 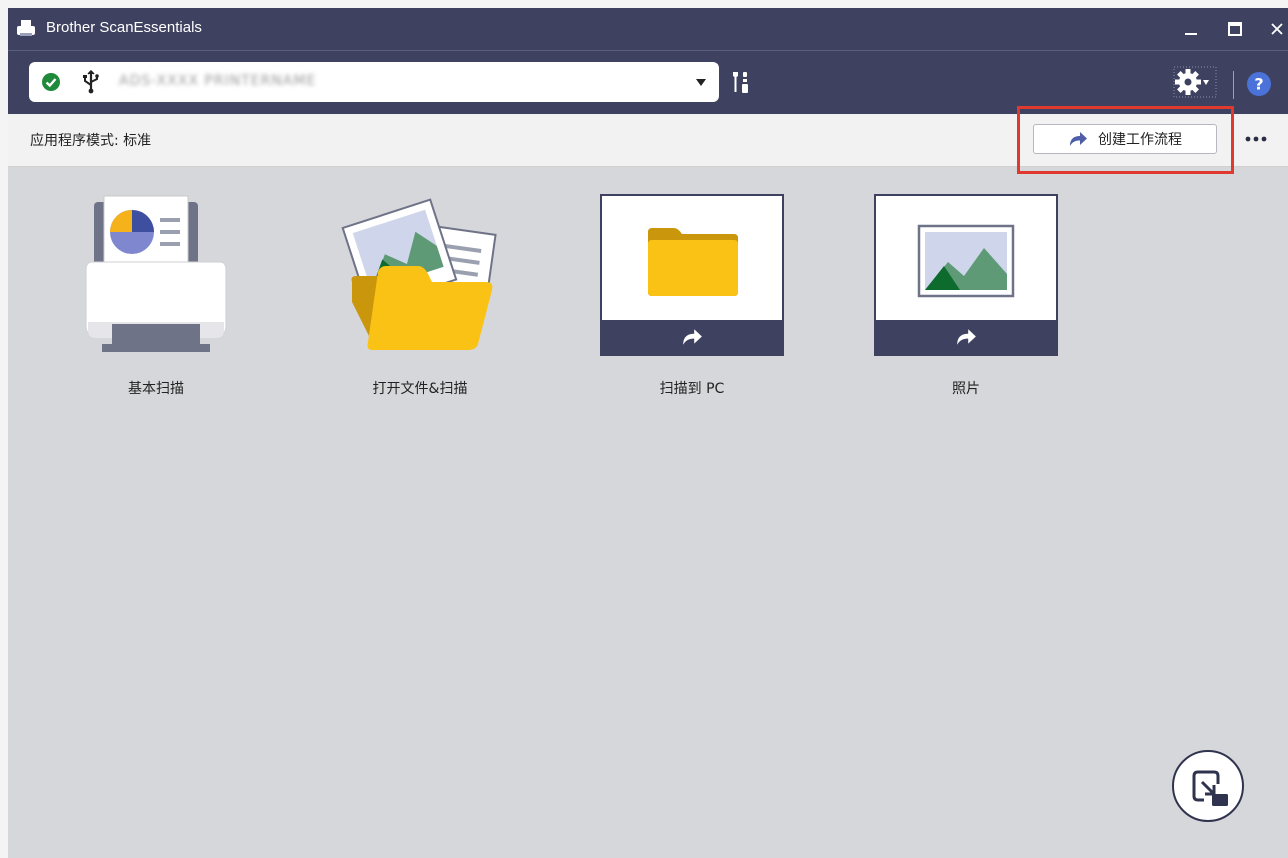 What do you see at coordinates (1191, 29) in the screenshot?
I see `minimize-button` at bounding box center [1191, 29].